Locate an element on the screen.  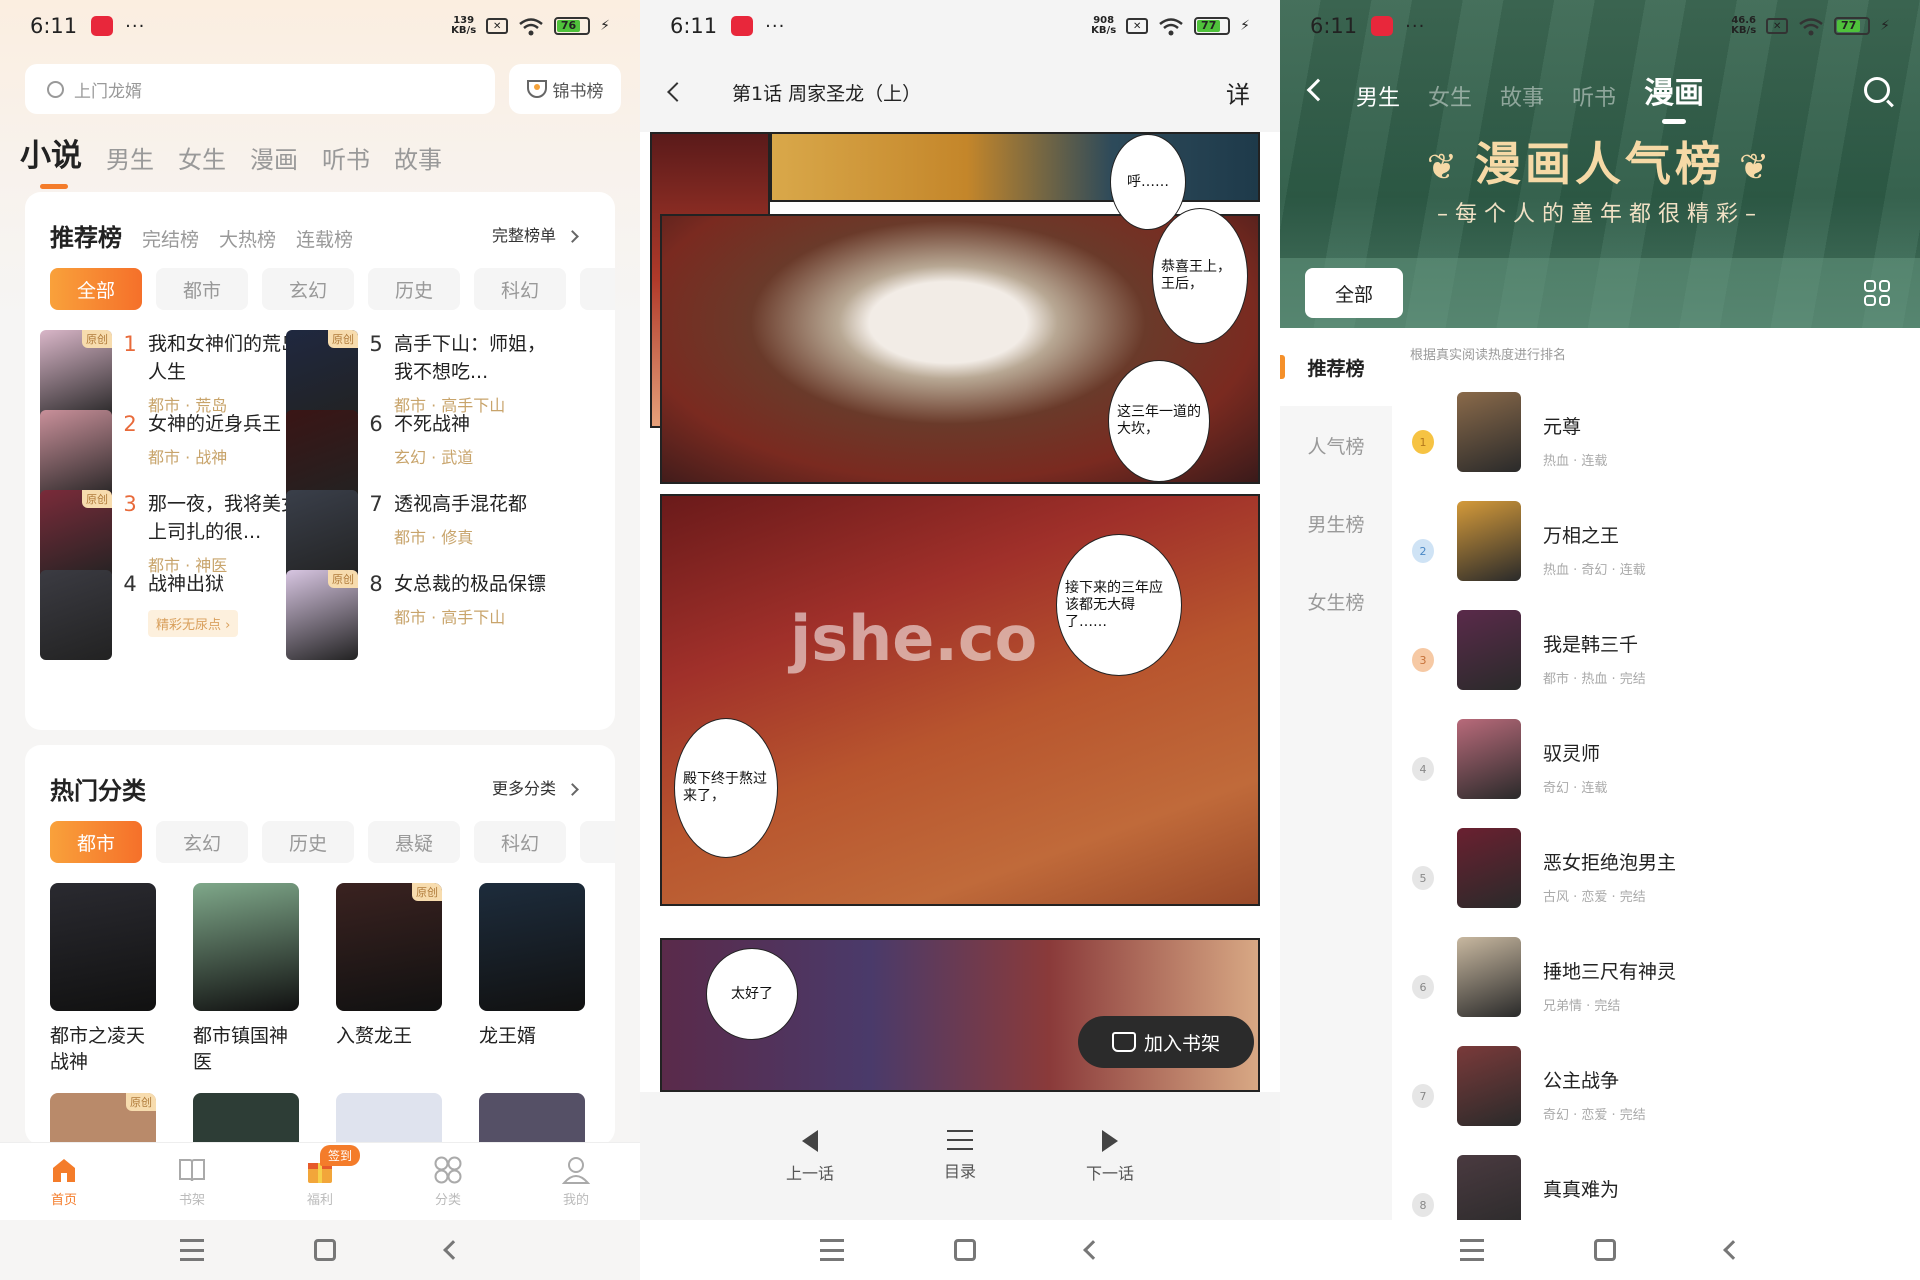
details-button: 详 is located at coordinates (1238, 92).